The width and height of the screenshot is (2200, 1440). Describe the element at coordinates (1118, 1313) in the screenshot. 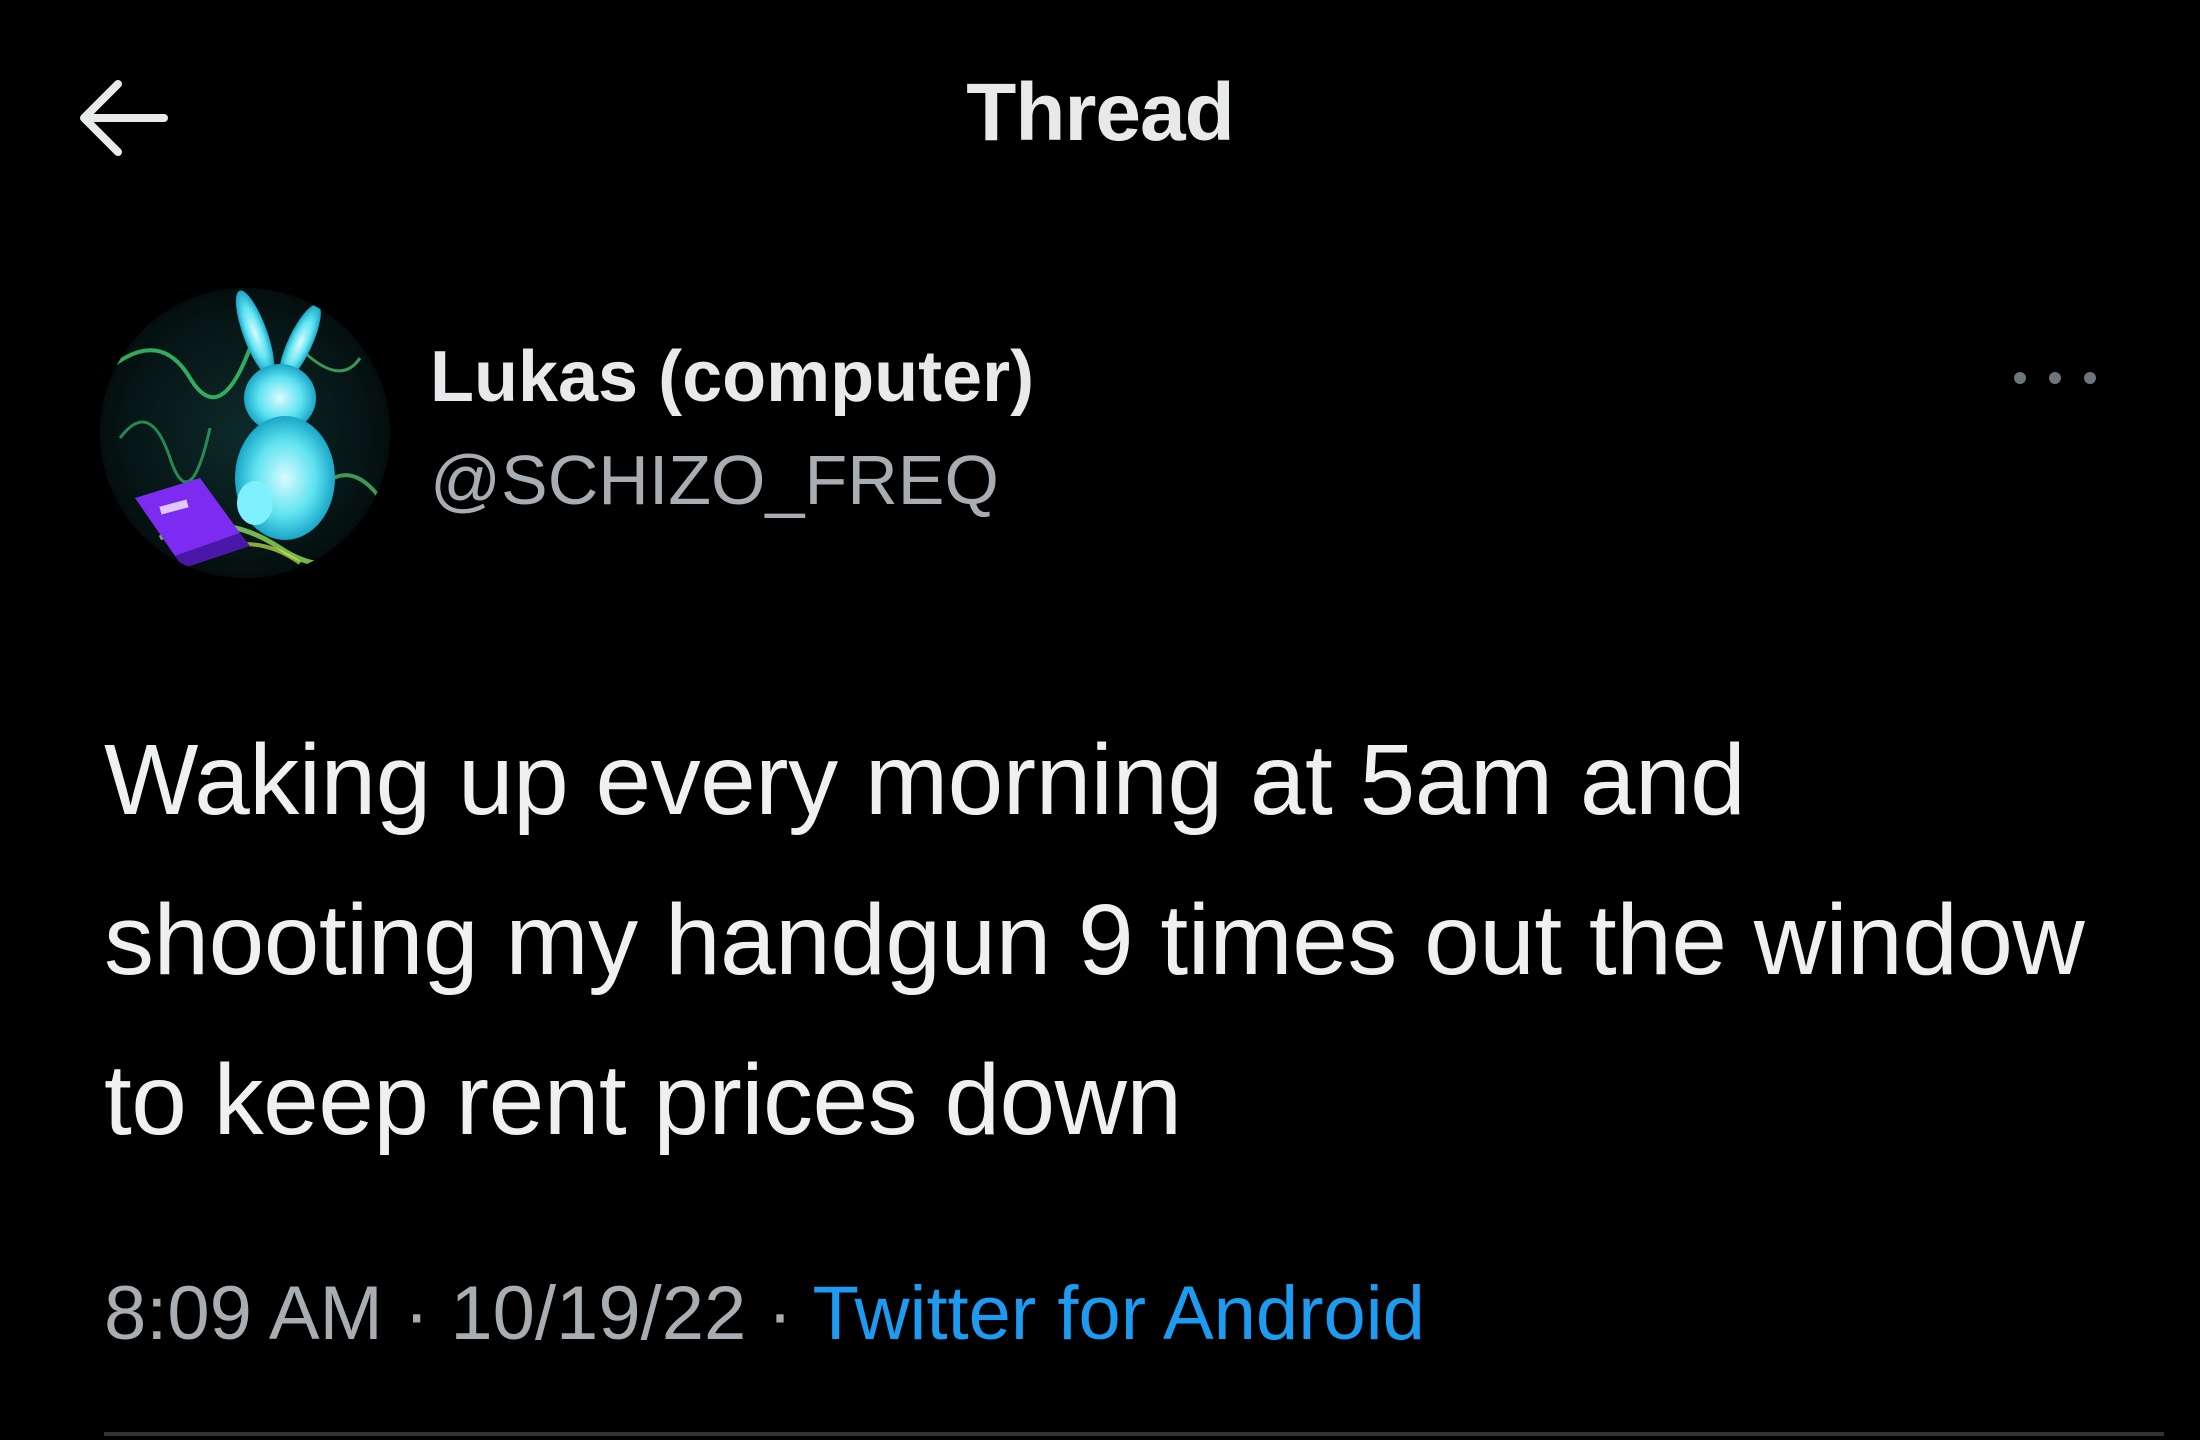

I see `tweet-source-link: Twitter for Android` at that location.